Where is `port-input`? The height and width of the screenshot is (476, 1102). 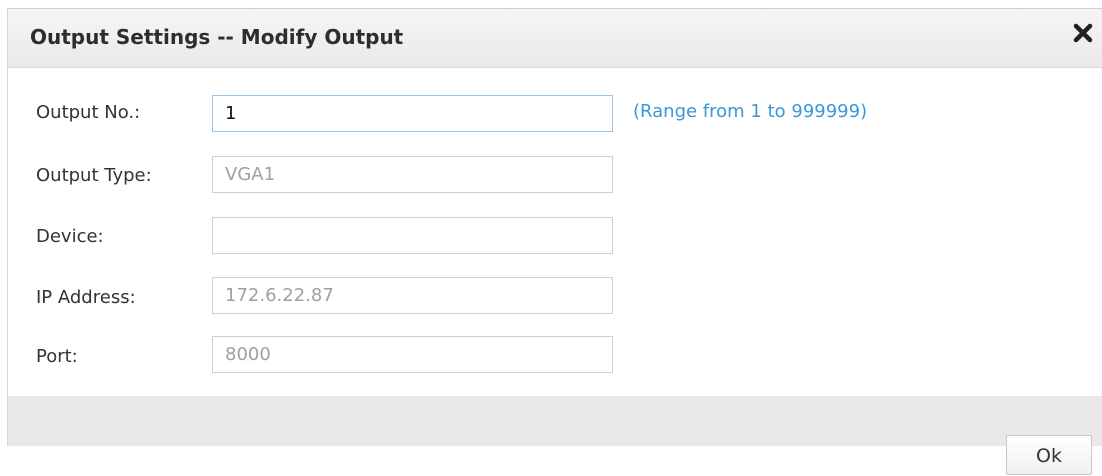
port-input is located at coordinates (412, 354).